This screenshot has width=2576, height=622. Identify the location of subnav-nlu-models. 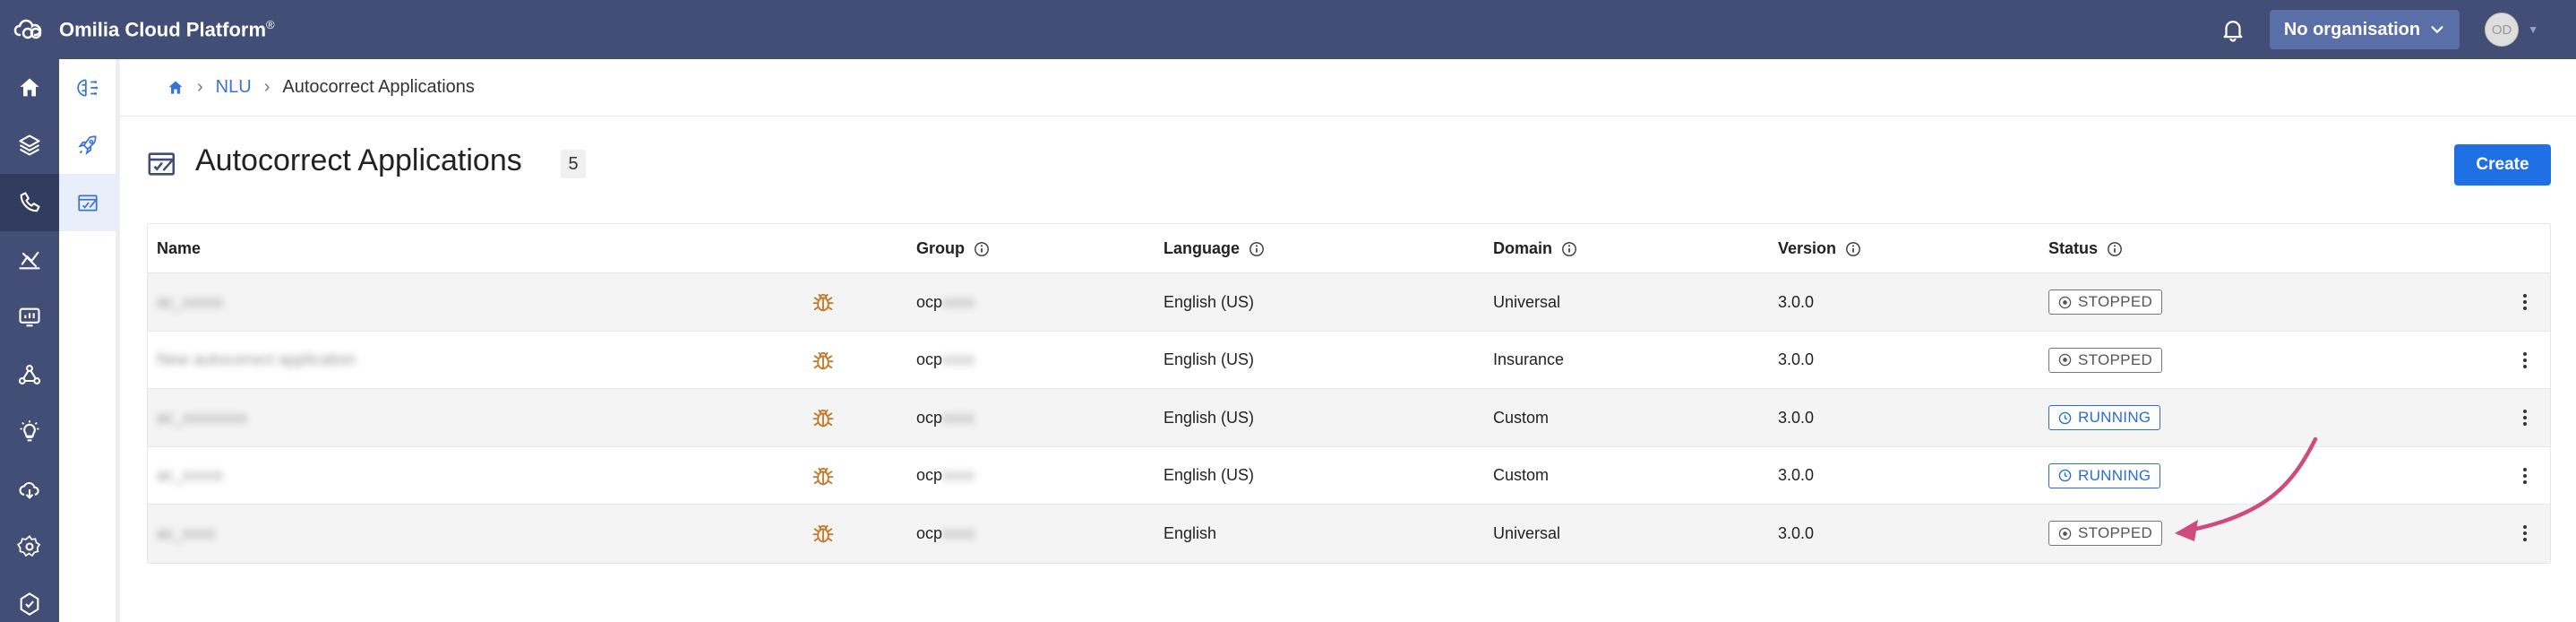
(87, 88).